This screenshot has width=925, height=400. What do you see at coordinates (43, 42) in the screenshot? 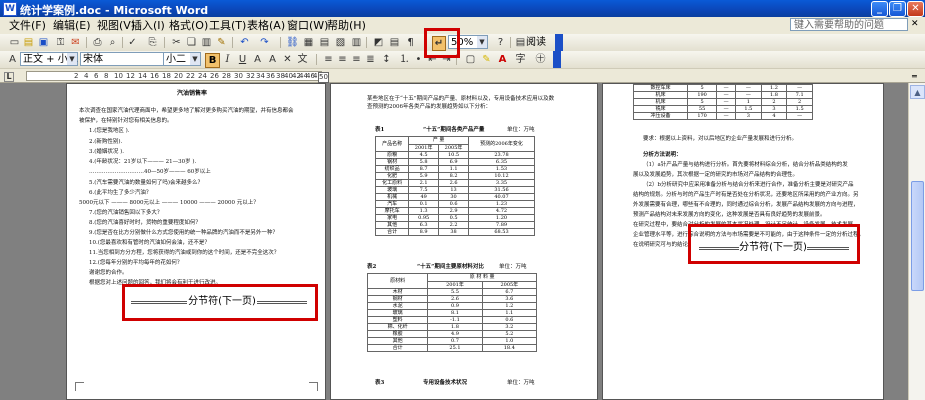
I see `save-icon: ▣` at bounding box center [43, 42].